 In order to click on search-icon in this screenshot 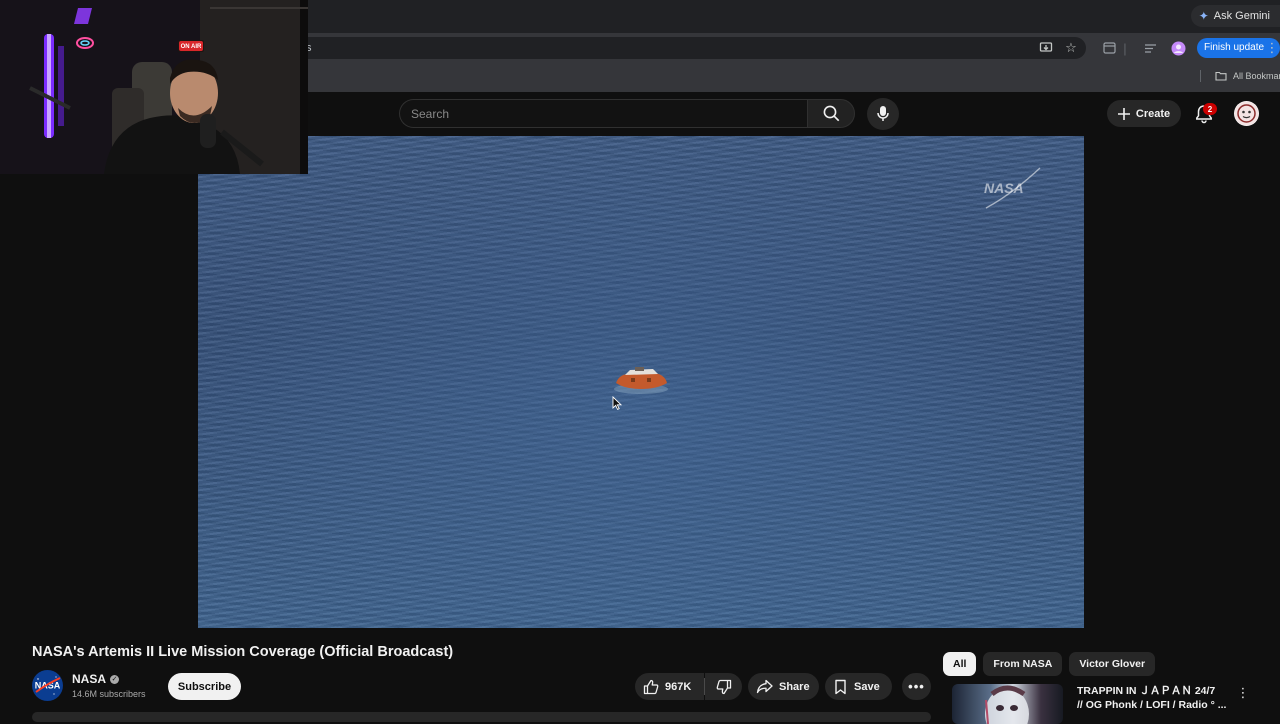, I will do `click(831, 113)`.